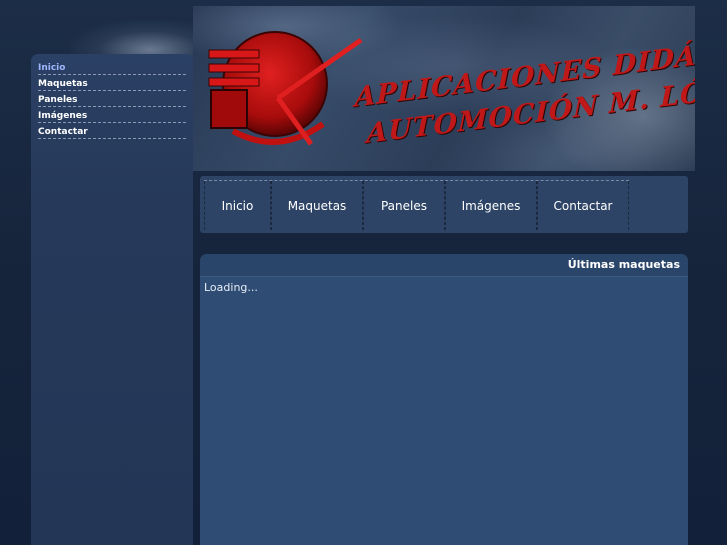 The image size is (727, 545). I want to click on tab-maquetas: Maquetas, so click(317, 205).